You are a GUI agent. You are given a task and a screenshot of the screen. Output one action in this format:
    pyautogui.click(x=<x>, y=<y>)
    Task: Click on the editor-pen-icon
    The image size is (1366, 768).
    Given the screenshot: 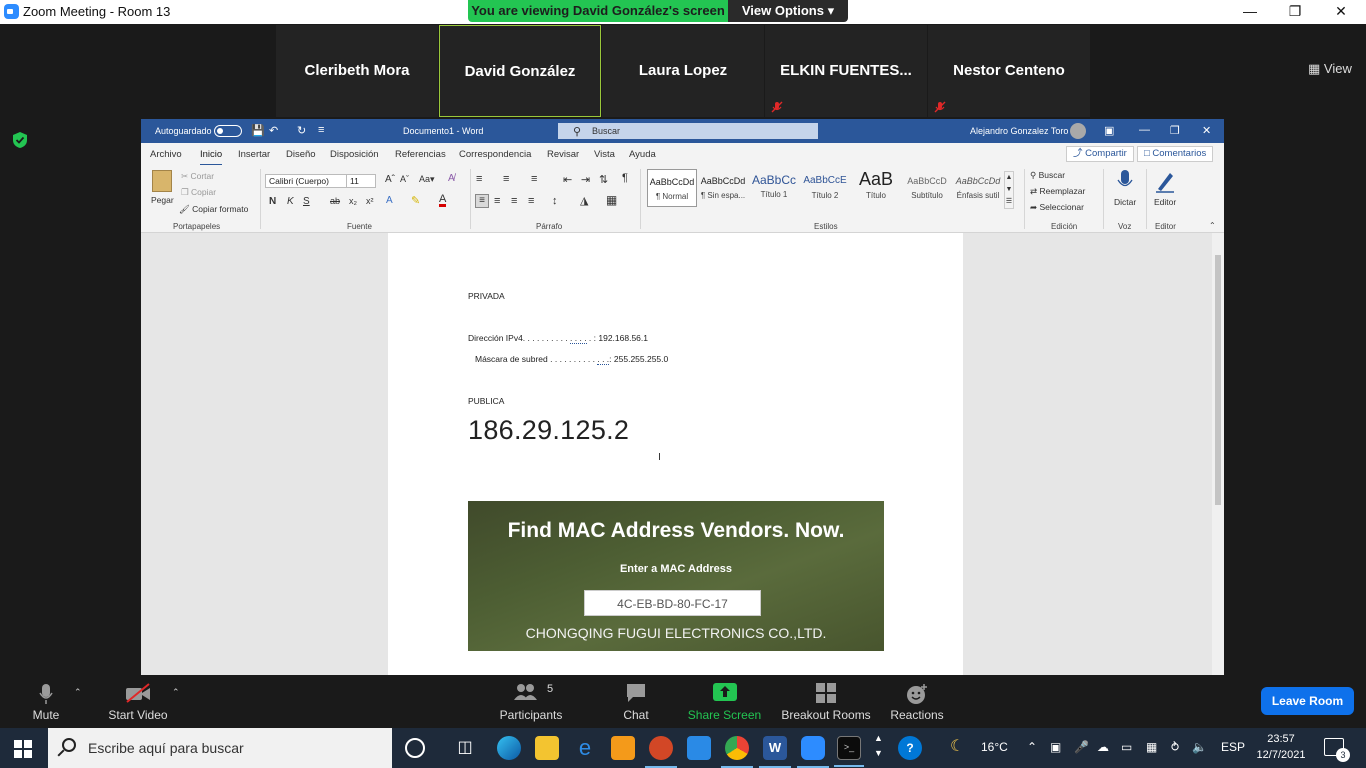 What is the action you would take?
    pyautogui.click(x=1165, y=181)
    